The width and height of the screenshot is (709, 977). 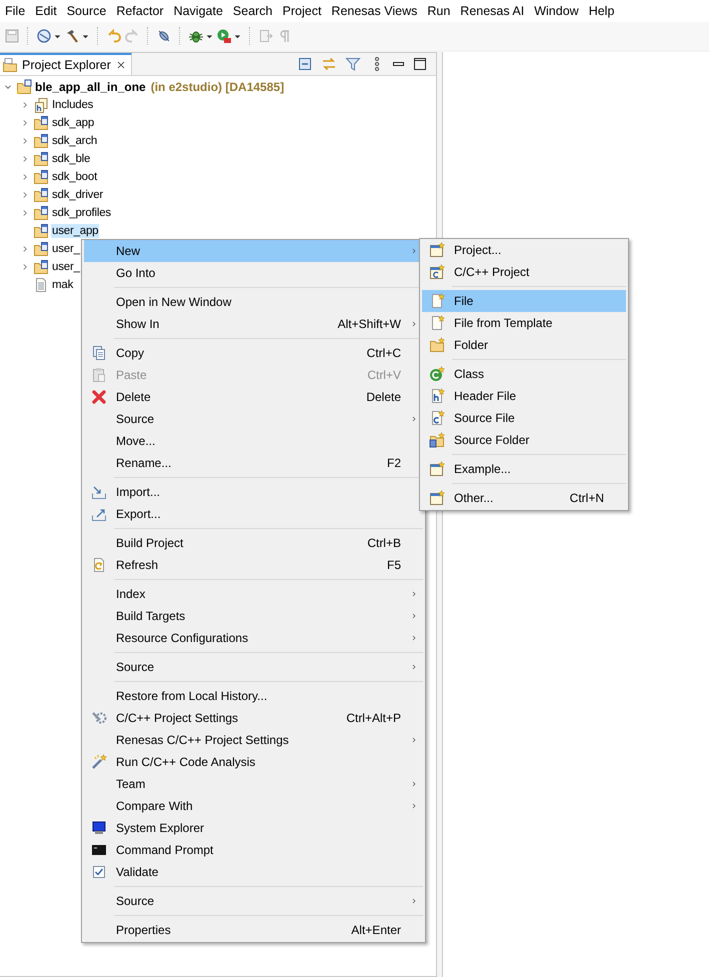 I want to click on menu-item: Build Targets, so click(x=253, y=616).